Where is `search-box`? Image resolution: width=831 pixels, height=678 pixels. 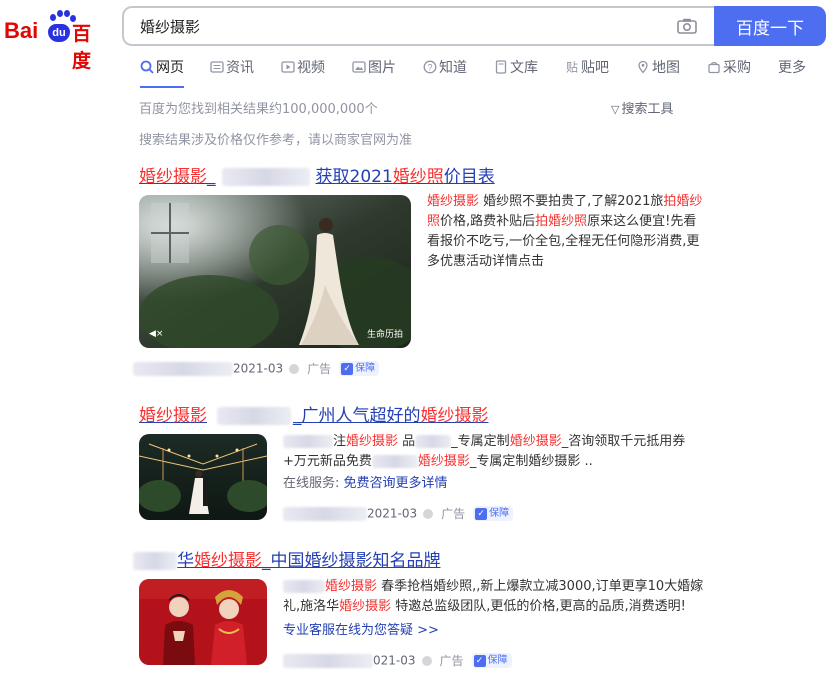 search-box is located at coordinates (418, 26).